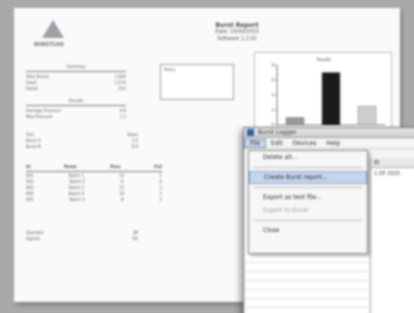 Image resolution: width=414 pixels, height=313 pixels. I want to click on footer-section: Operator JM Signed OK, so click(82, 236).